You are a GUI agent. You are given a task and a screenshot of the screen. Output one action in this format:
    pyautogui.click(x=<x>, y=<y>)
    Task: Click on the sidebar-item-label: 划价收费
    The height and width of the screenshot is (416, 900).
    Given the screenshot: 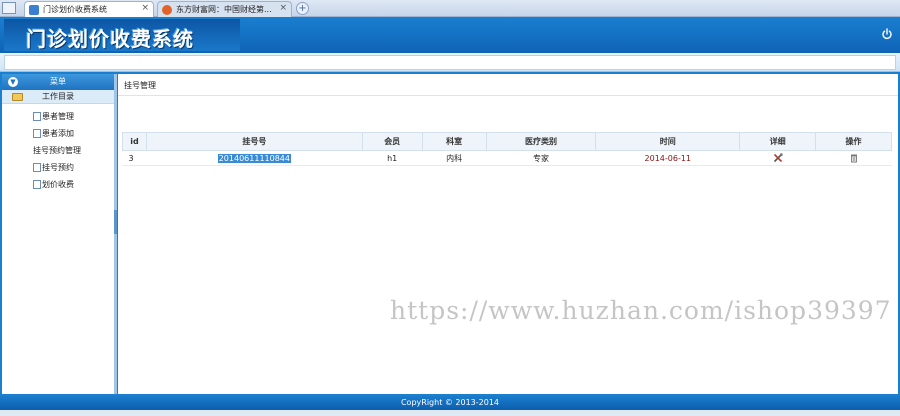 What is the action you would take?
    pyautogui.click(x=58, y=184)
    